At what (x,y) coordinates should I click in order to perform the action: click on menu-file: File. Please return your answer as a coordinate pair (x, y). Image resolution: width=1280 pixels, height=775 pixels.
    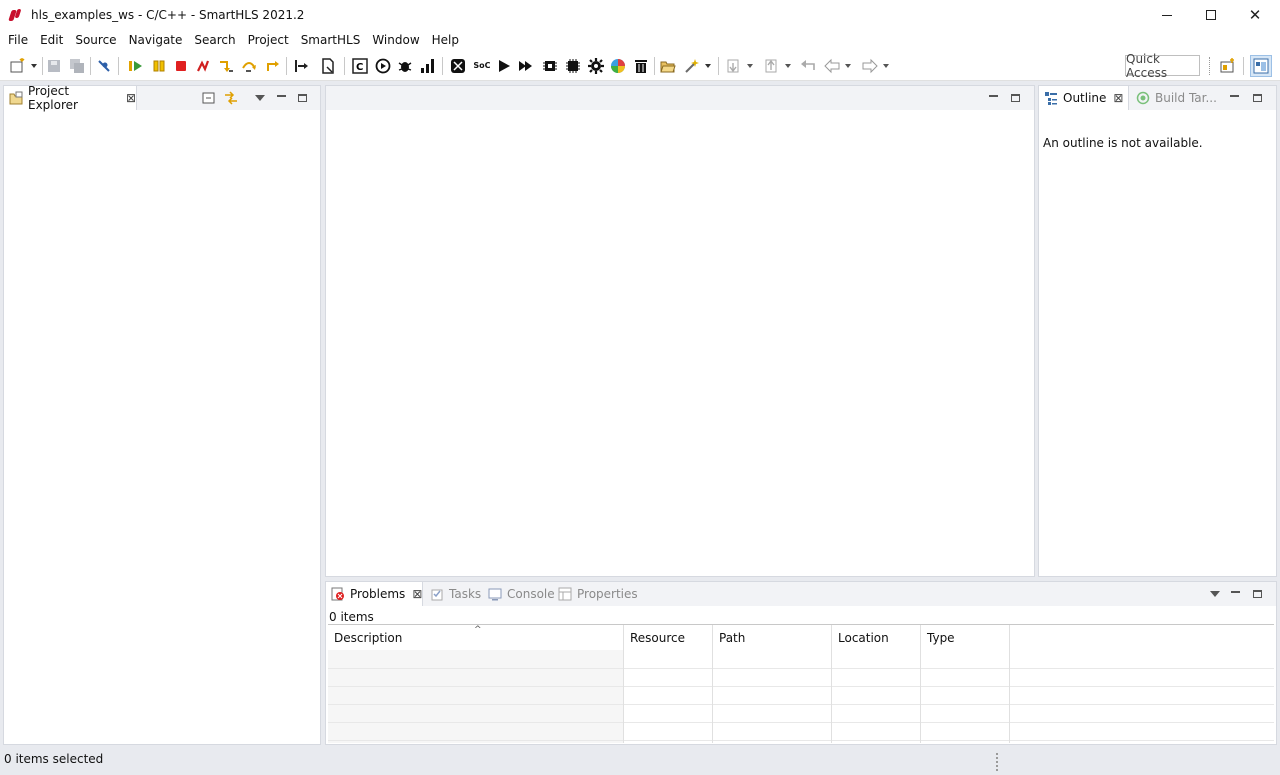
    Looking at the image, I should click on (18, 40).